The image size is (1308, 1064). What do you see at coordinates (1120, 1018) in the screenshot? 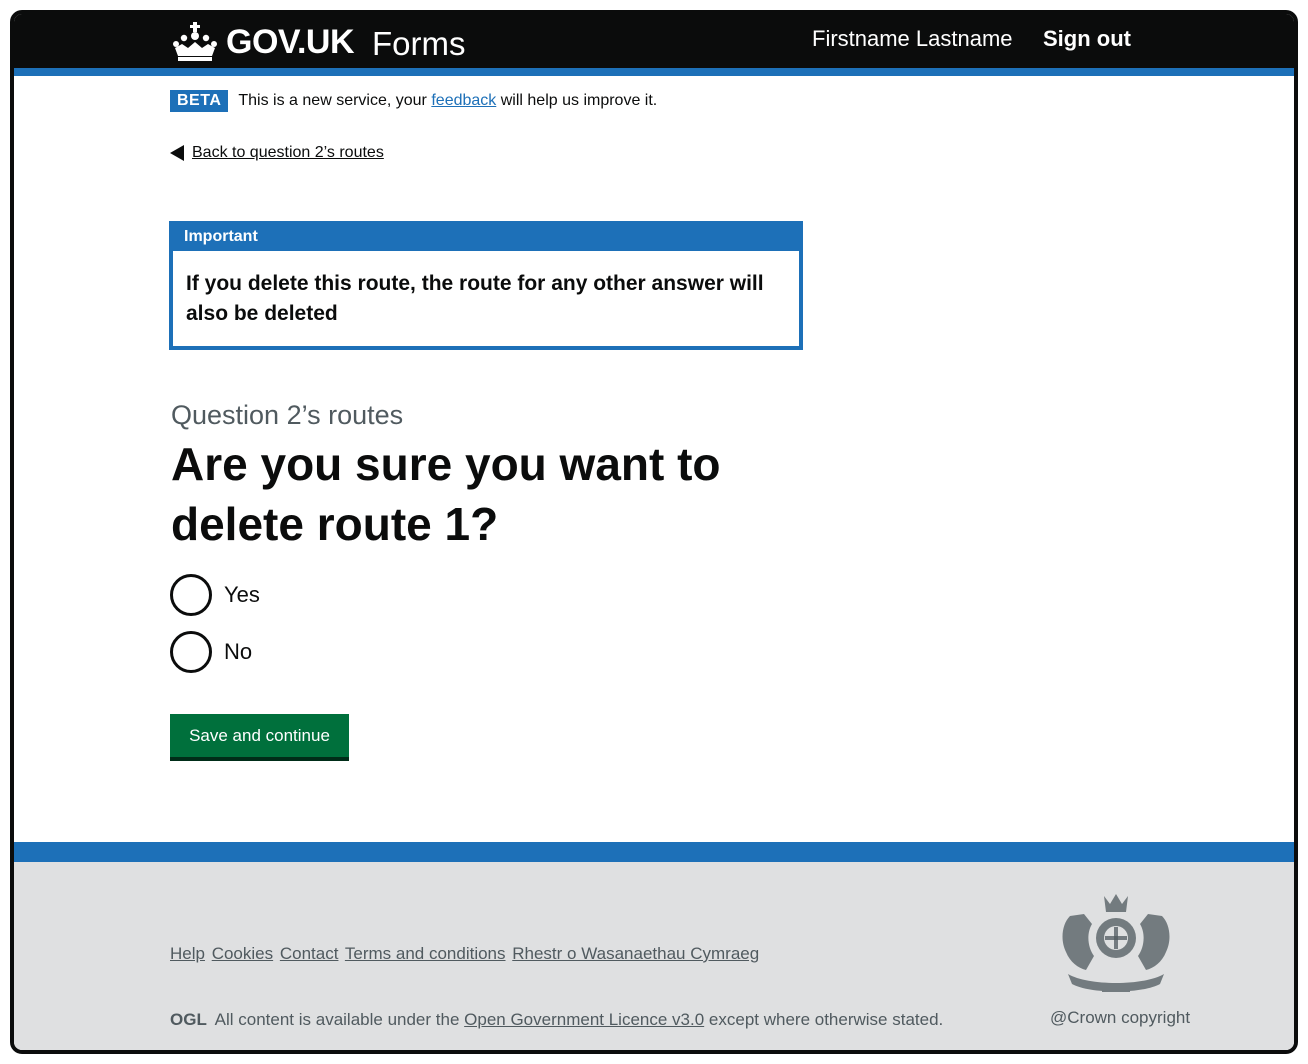
I see `crown-copyright-link: @Crown copyright` at bounding box center [1120, 1018].